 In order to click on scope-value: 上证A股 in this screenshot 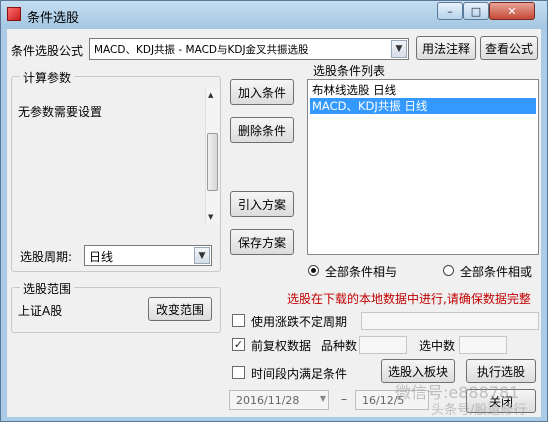, I will do `click(40, 311)`.